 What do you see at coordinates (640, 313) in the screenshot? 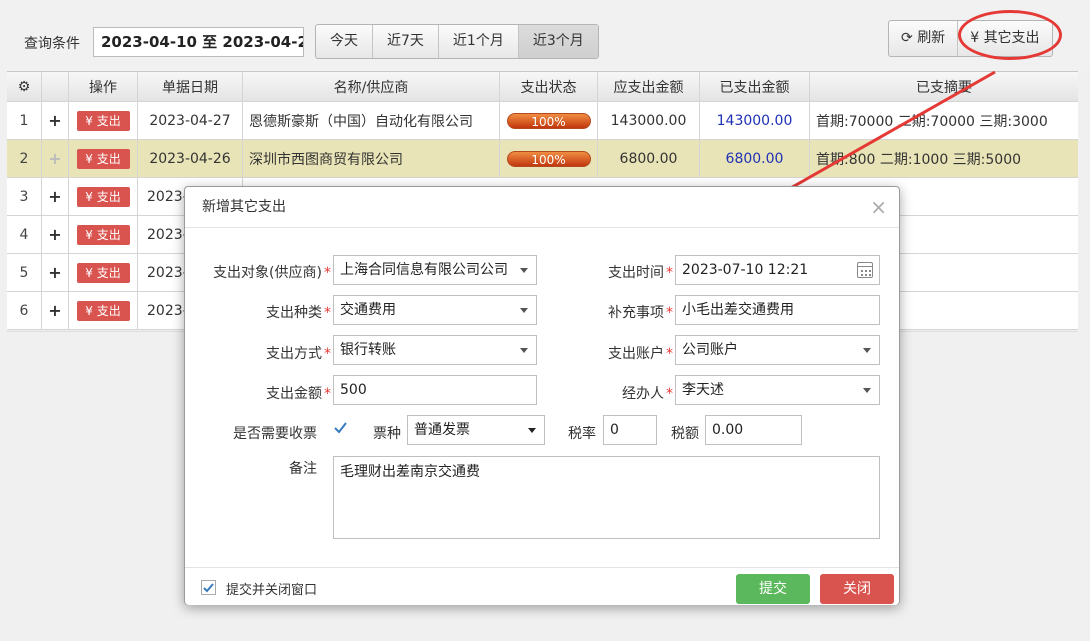
I see `extra-label: 补充事项 *` at bounding box center [640, 313].